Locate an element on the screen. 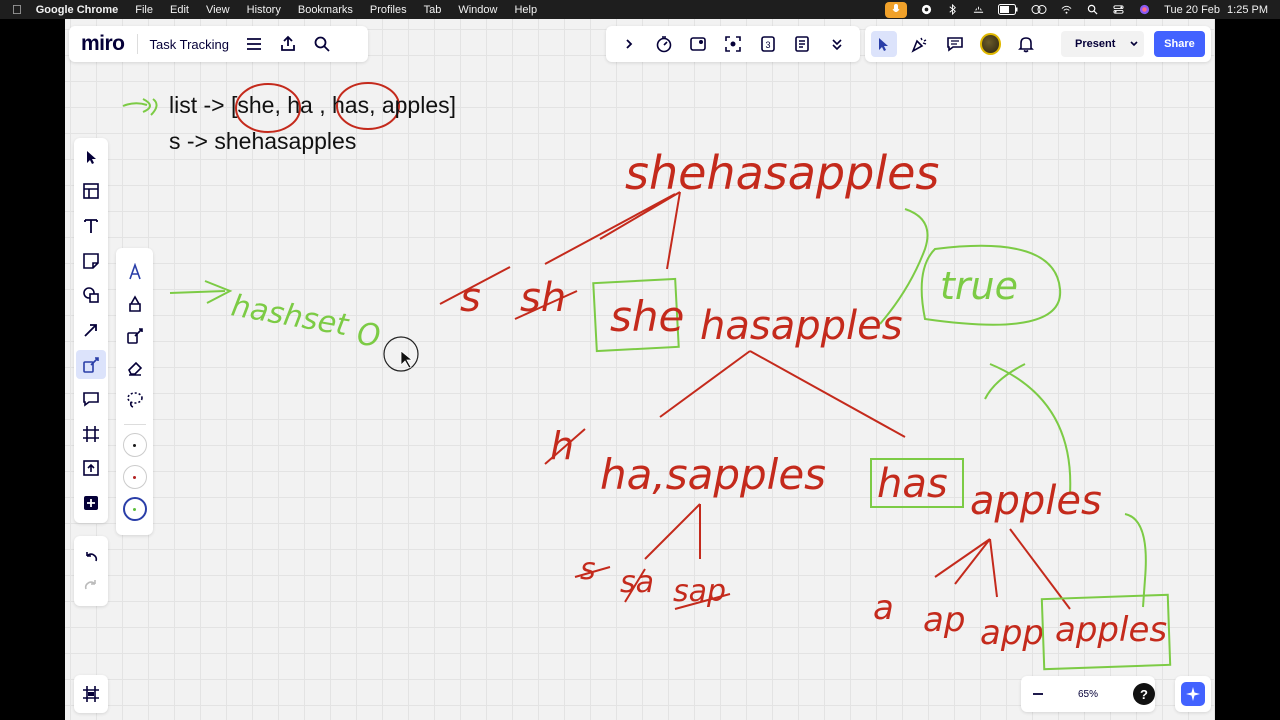  left-toolbar is located at coordinates (91, 330).